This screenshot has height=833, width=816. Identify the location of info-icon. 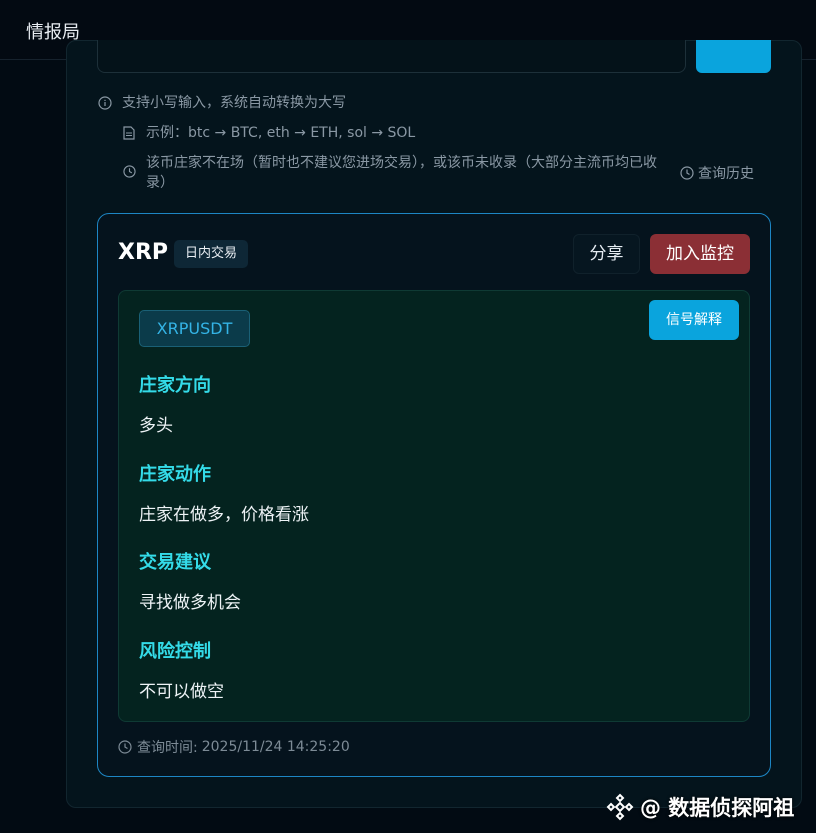
(105, 103).